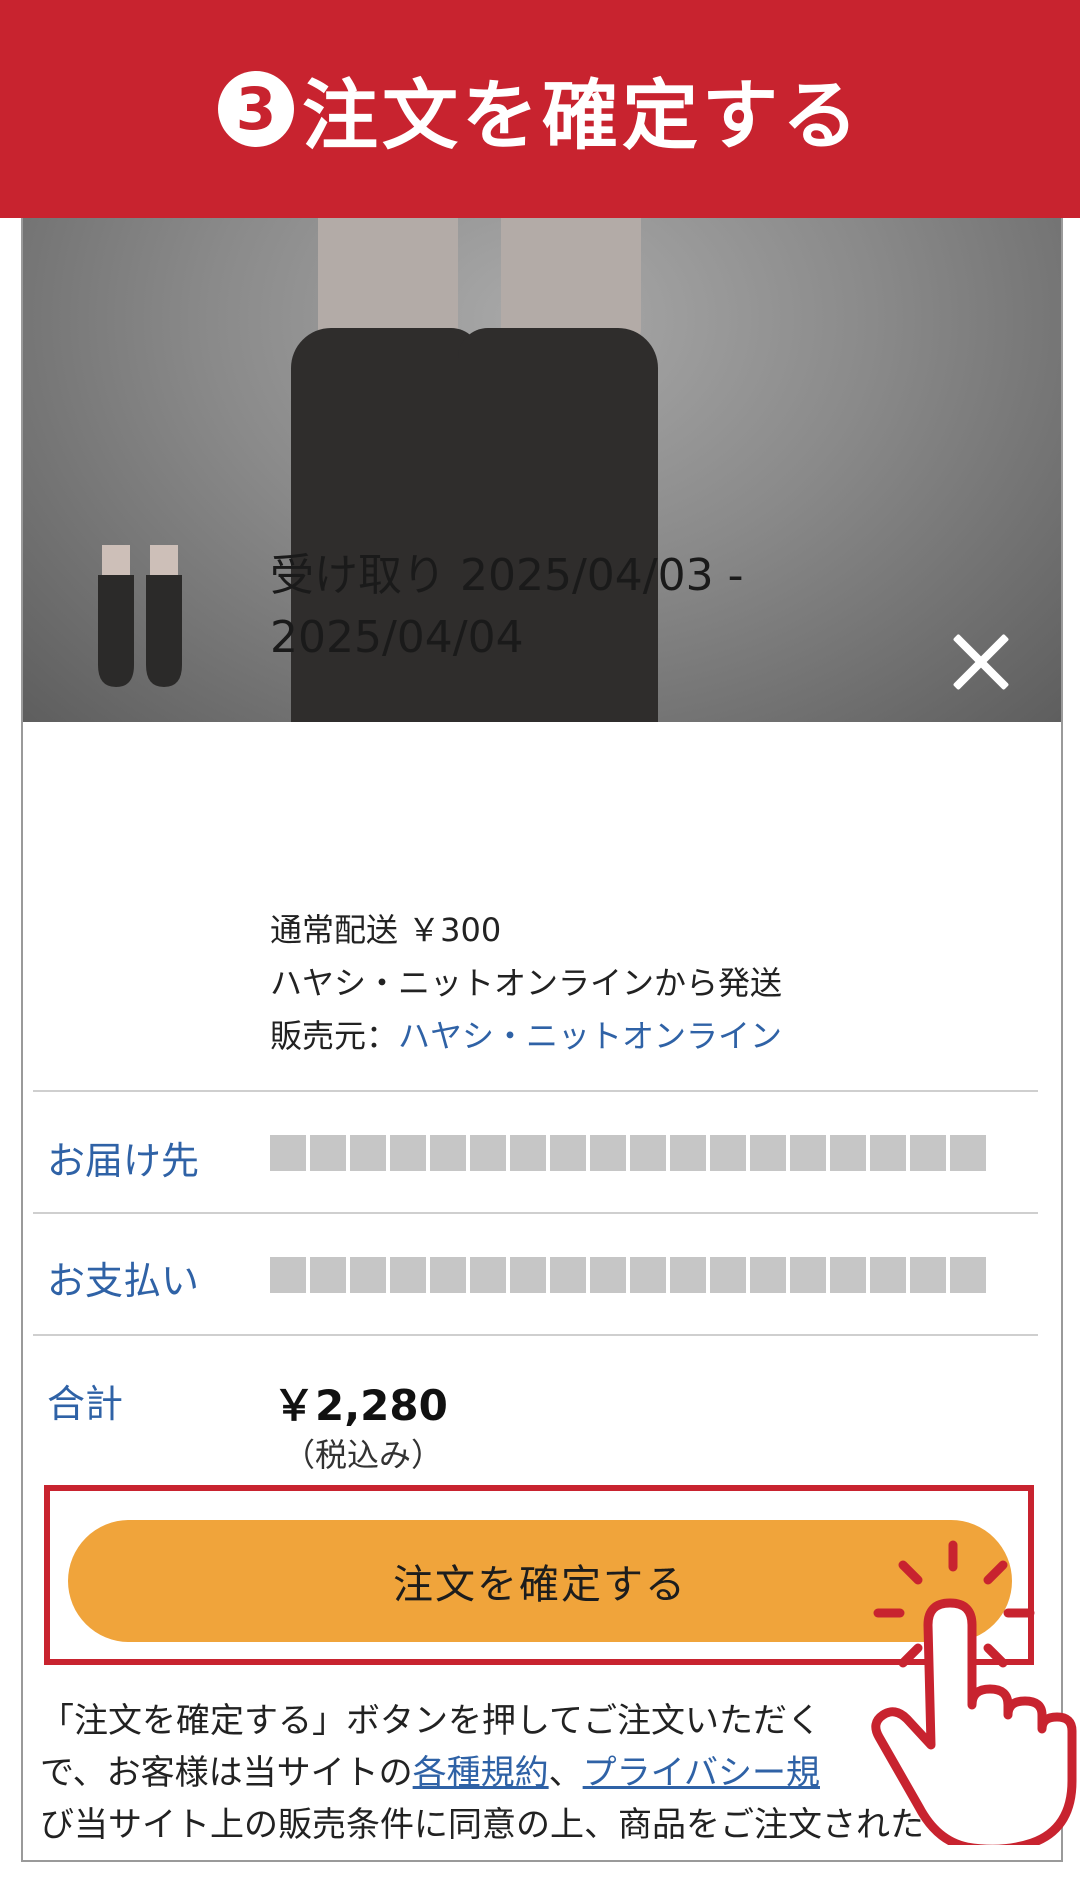 The width and height of the screenshot is (1080, 1877). Describe the element at coordinates (334, 1036) in the screenshot. I see `seller-label: 販売元：` at that location.